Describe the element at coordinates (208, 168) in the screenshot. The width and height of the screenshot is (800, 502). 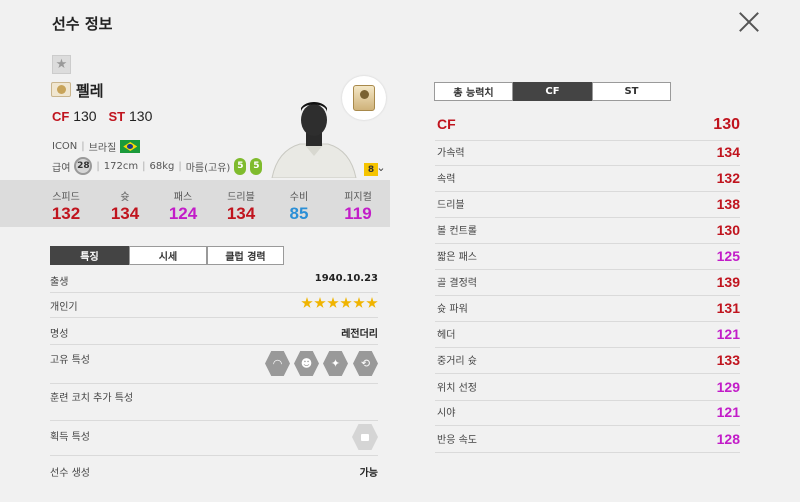
I see `body-type-value: 마름(고유)` at that location.